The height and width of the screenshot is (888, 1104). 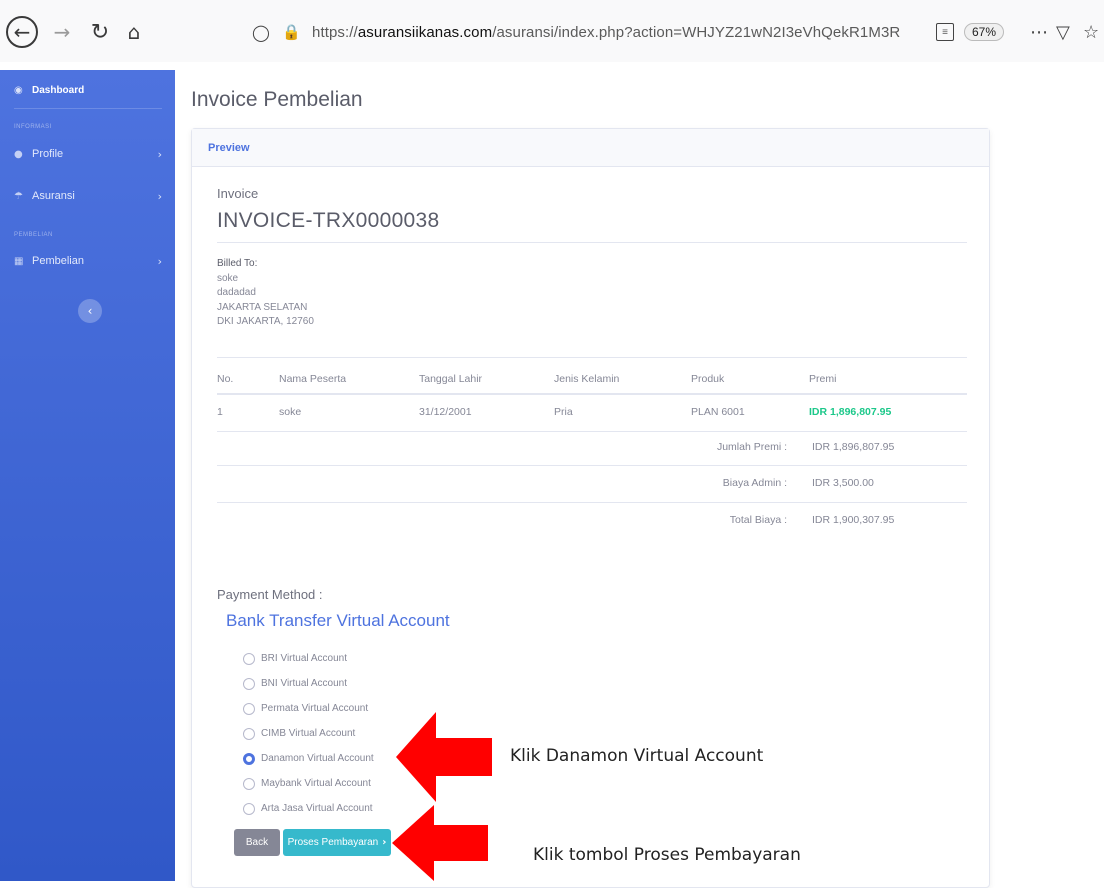 What do you see at coordinates (853, 520) in the screenshot?
I see `summary-value: IDR 1,900,307.95` at bounding box center [853, 520].